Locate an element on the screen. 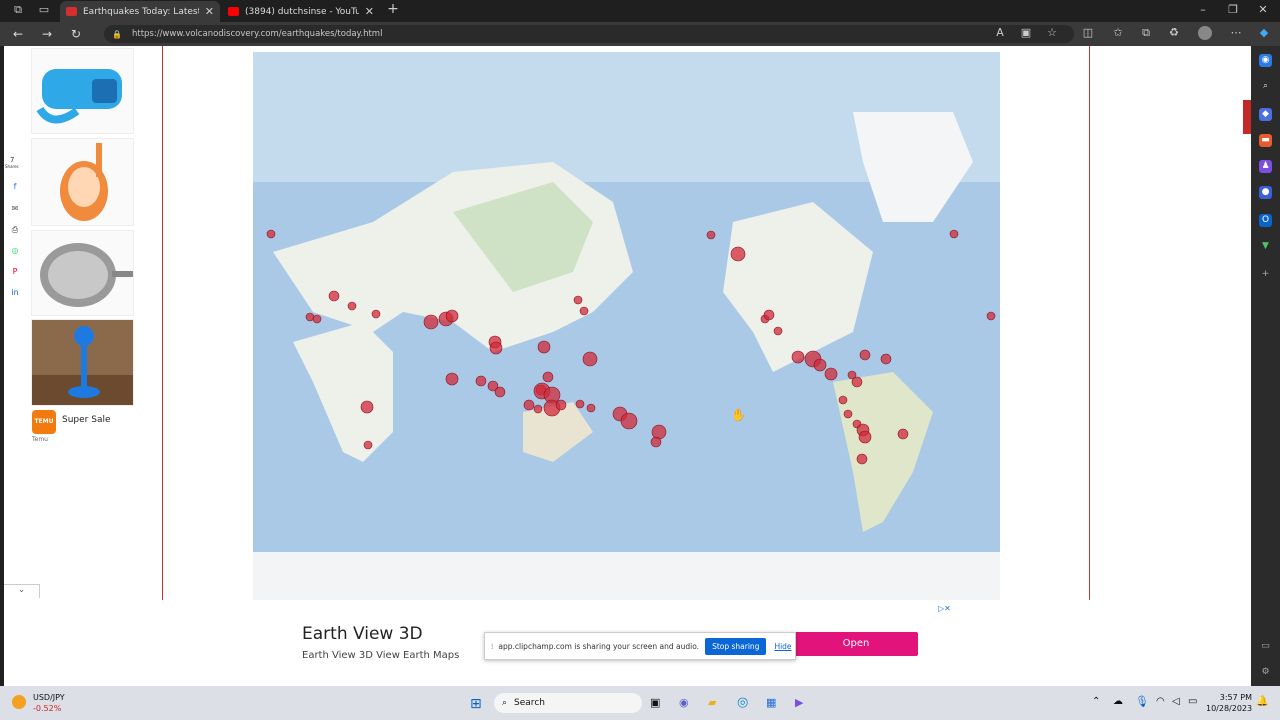 The height and width of the screenshot is (720, 1280). immersive-reader-icon: ▣ is located at coordinates (1026, 32).